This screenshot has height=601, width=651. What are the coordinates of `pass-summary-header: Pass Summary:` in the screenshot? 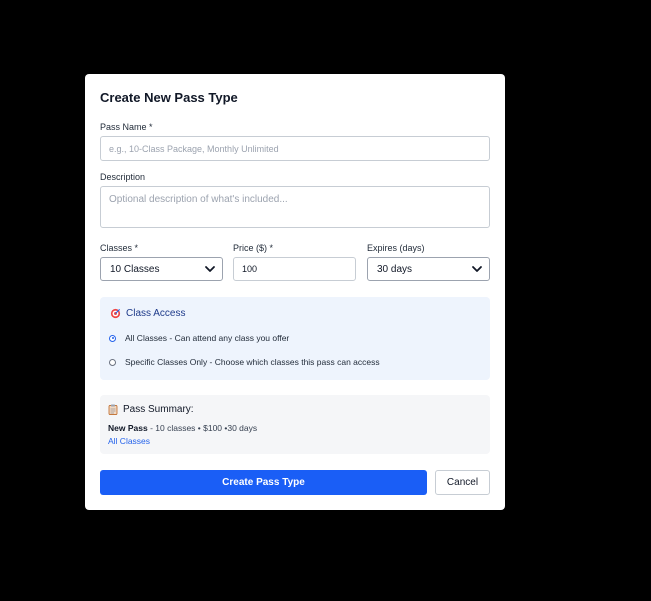 It's located at (151, 409).